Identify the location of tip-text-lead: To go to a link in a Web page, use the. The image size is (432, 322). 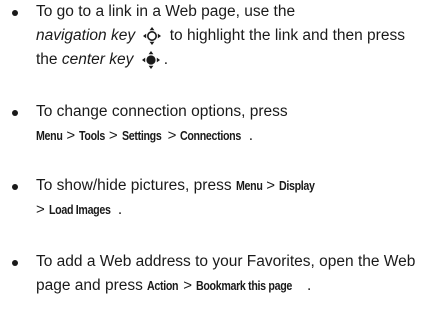
(166, 11).